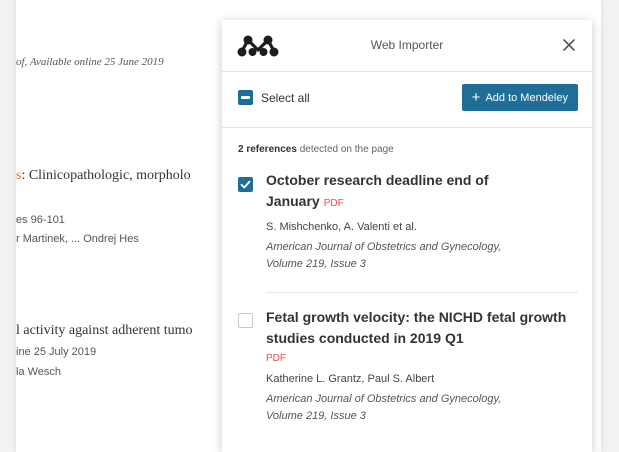 The image size is (619, 452). Describe the element at coordinates (569, 45) in the screenshot. I see `close-icon` at that location.